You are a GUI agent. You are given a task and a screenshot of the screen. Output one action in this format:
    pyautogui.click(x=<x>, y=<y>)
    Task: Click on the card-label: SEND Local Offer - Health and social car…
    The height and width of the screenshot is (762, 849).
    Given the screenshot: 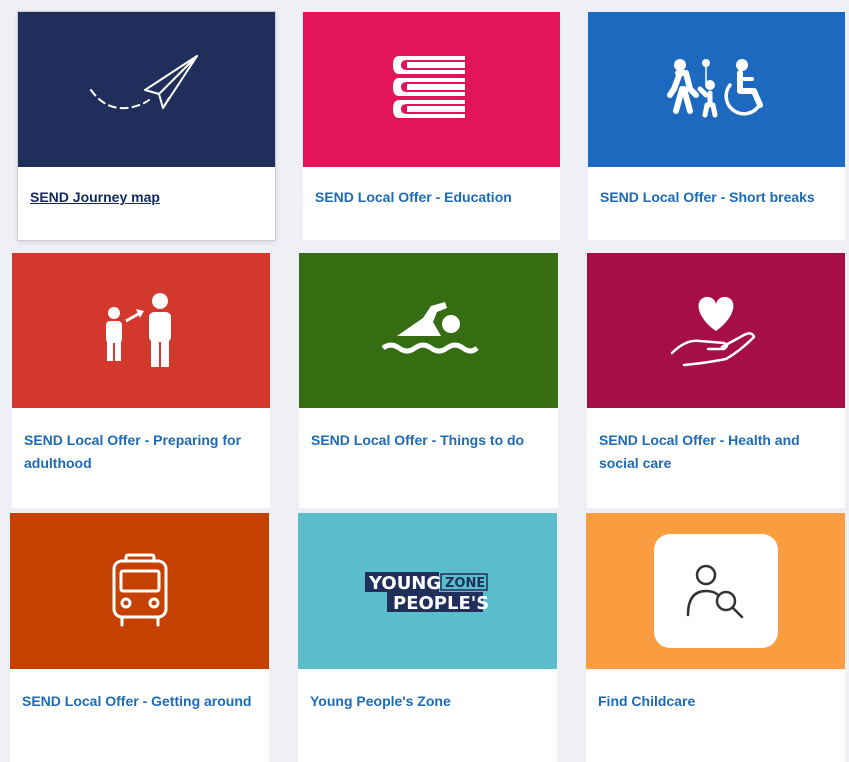 What is the action you would take?
    pyautogui.click(x=717, y=452)
    